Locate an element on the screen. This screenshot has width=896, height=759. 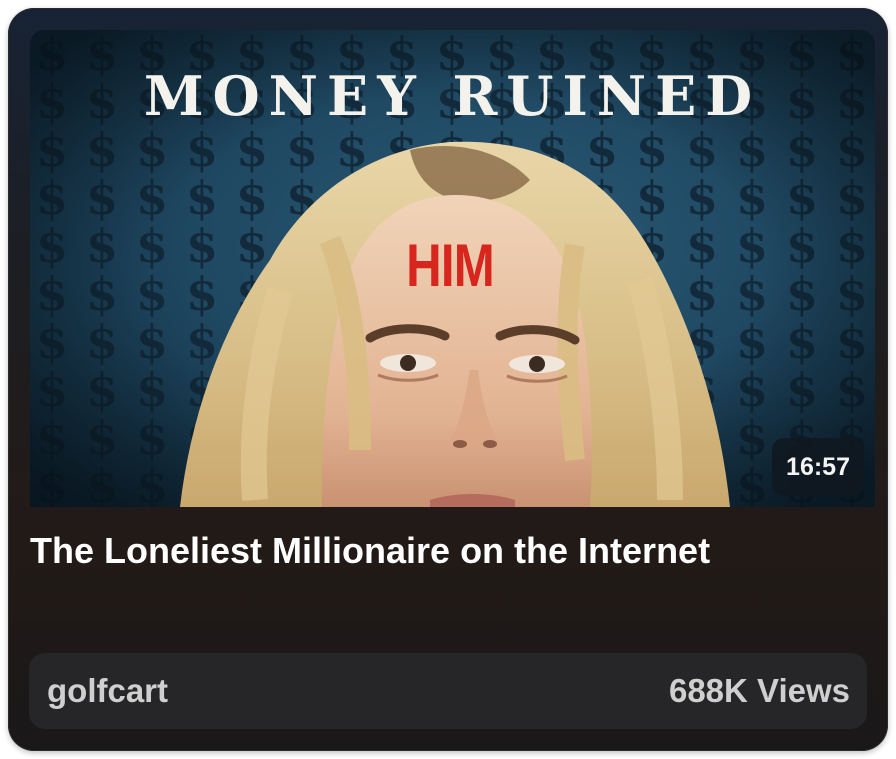
channel-name: golfcart is located at coordinates (107, 691).